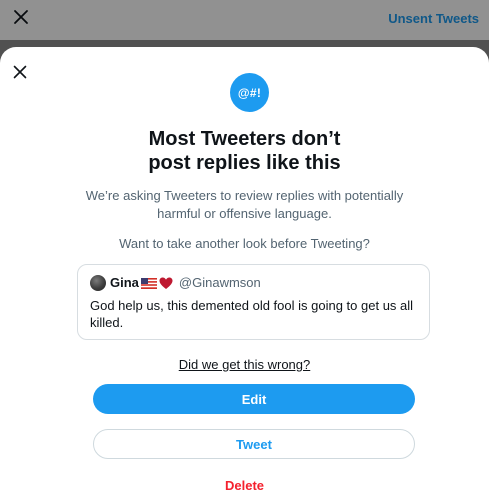 This screenshot has height=500, width=489. What do you see at coordinates (175, 283) in the screenshot?
I see `tweet-header: Gina @Ginawmson` at bounding box center [175, 283].